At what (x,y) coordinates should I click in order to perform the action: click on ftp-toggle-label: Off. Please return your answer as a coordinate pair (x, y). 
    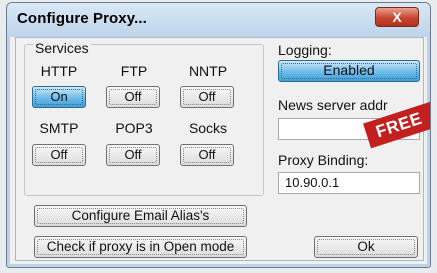
    Looking at the image, I should click on (133, 96).